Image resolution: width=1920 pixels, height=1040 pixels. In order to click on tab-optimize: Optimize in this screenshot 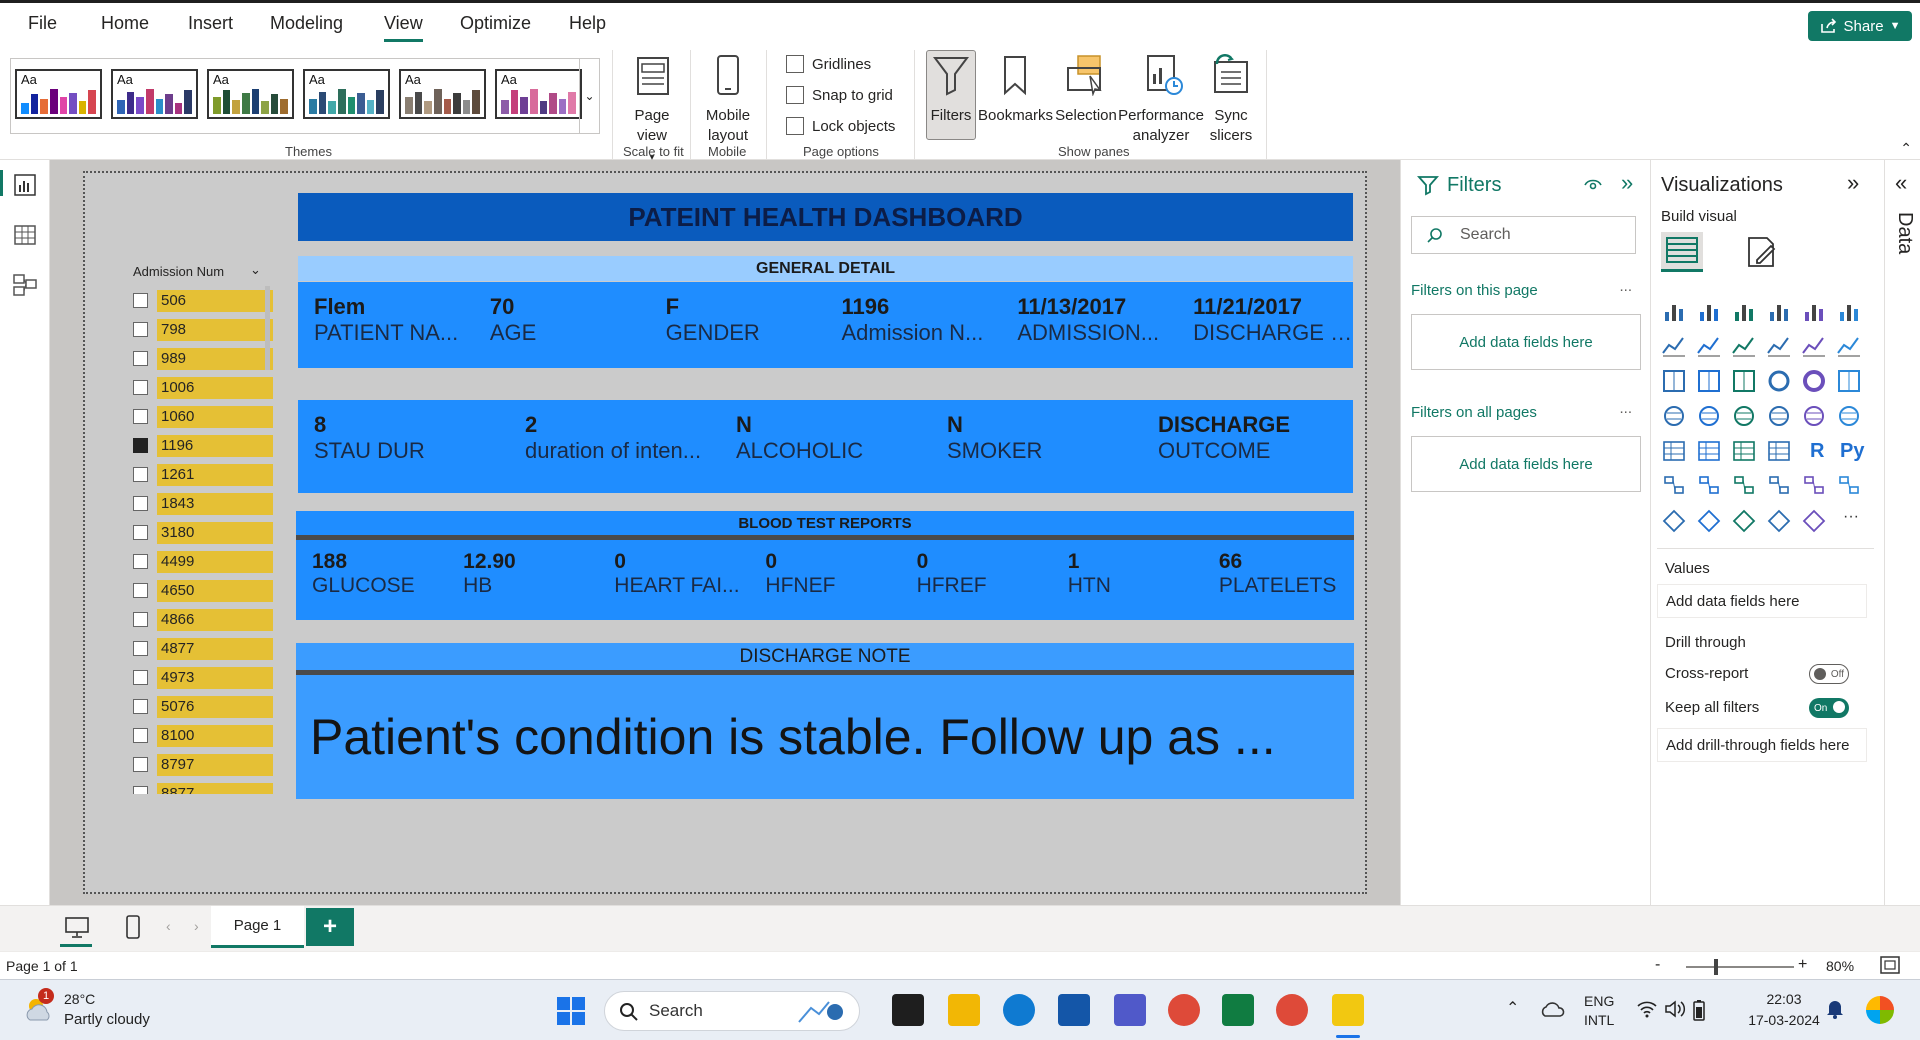, I will do `click(495, 23)`.